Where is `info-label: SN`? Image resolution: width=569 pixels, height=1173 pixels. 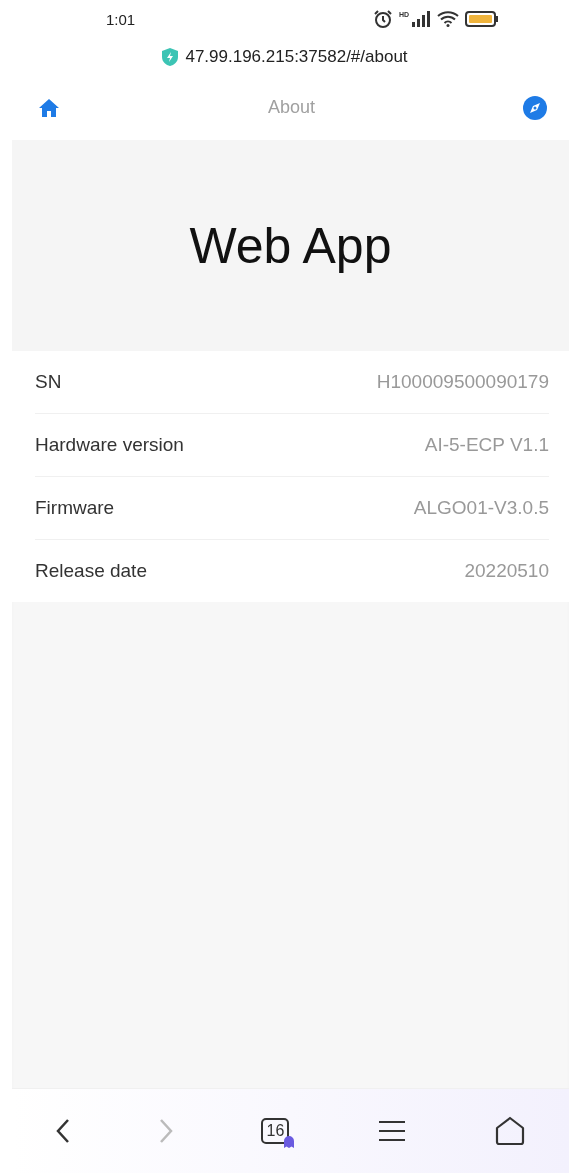
info-label: SN is located at coordinates (48, 382).